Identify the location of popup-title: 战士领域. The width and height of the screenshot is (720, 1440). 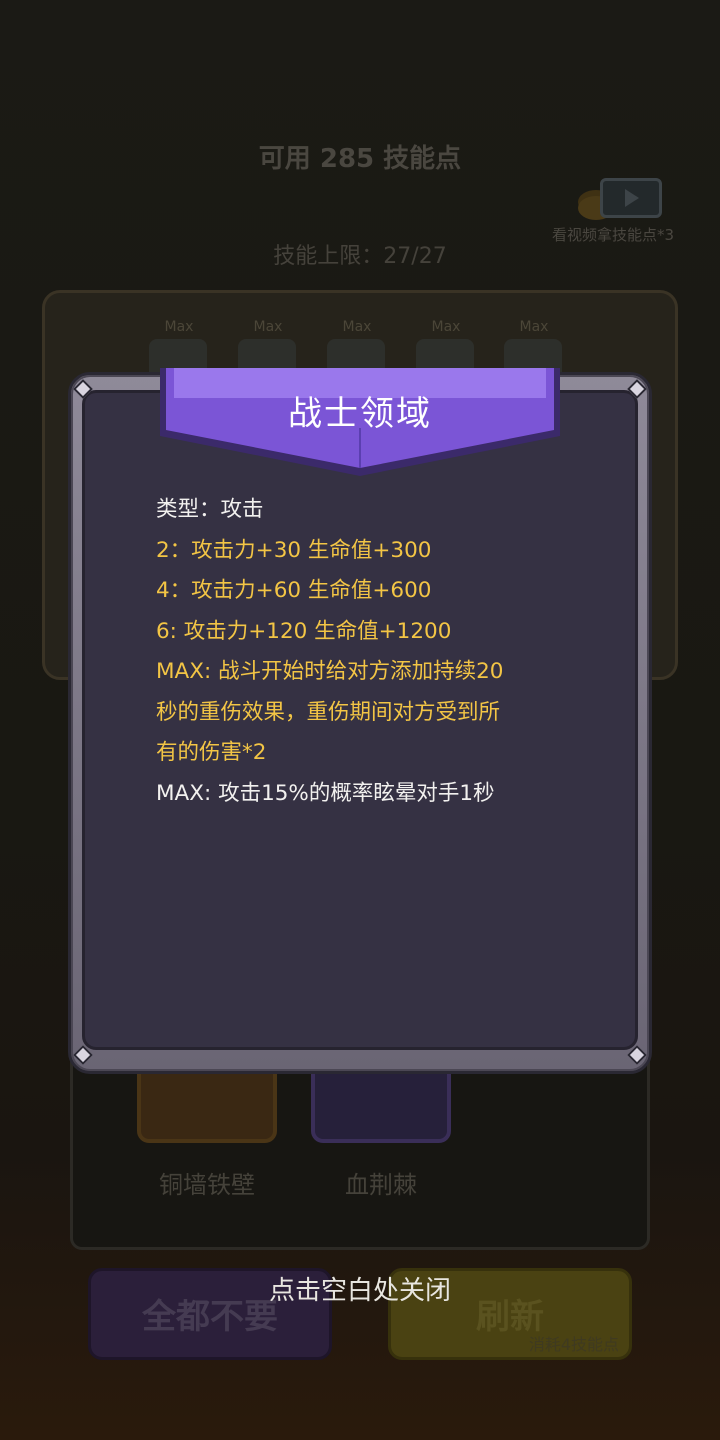
(360, 414).